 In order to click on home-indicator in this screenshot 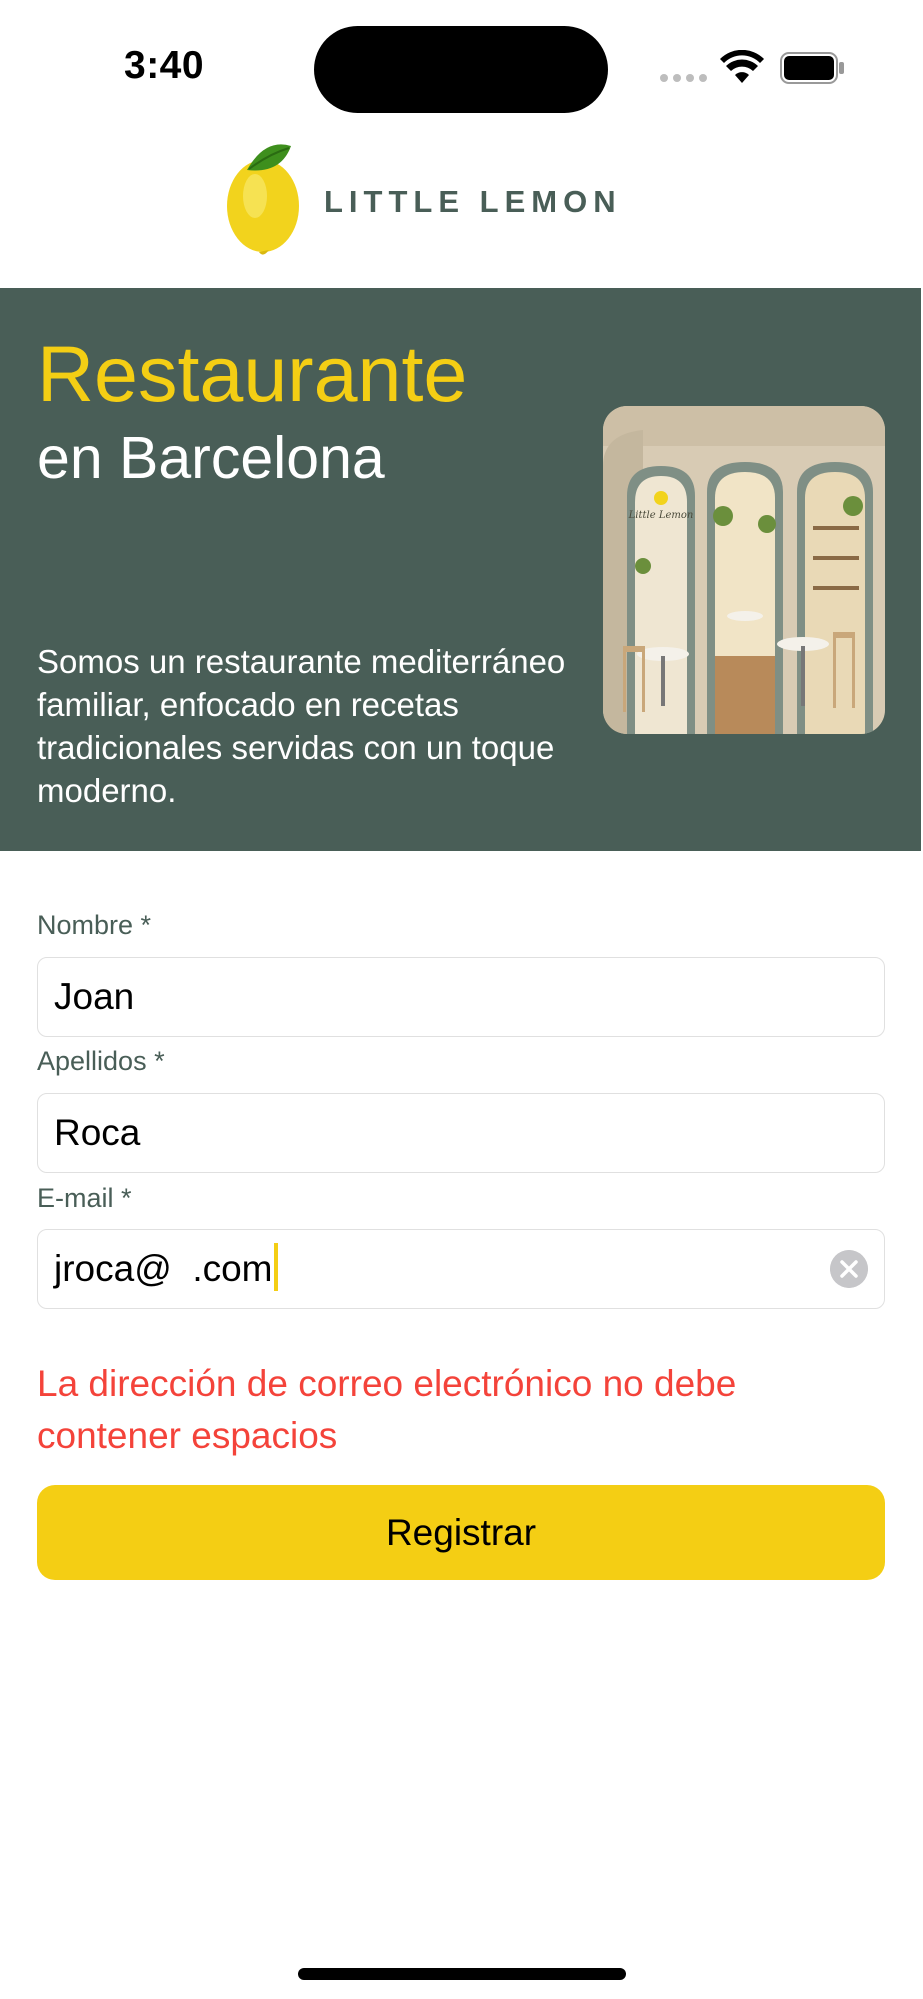, I will do `click(462, 1974)`.